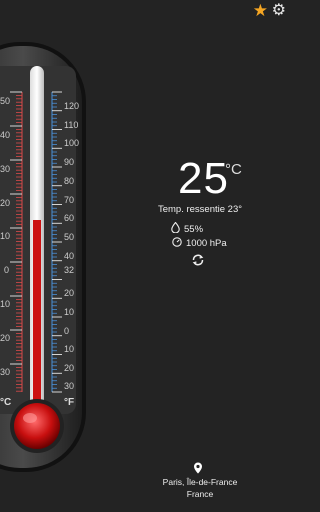 Image resolution: width=320 pixels, height=512 pixels. What do you see at coordinates (72, 143) in the screenshot?
I see `f-tick-label: 100` at bounding box center [72, 143].